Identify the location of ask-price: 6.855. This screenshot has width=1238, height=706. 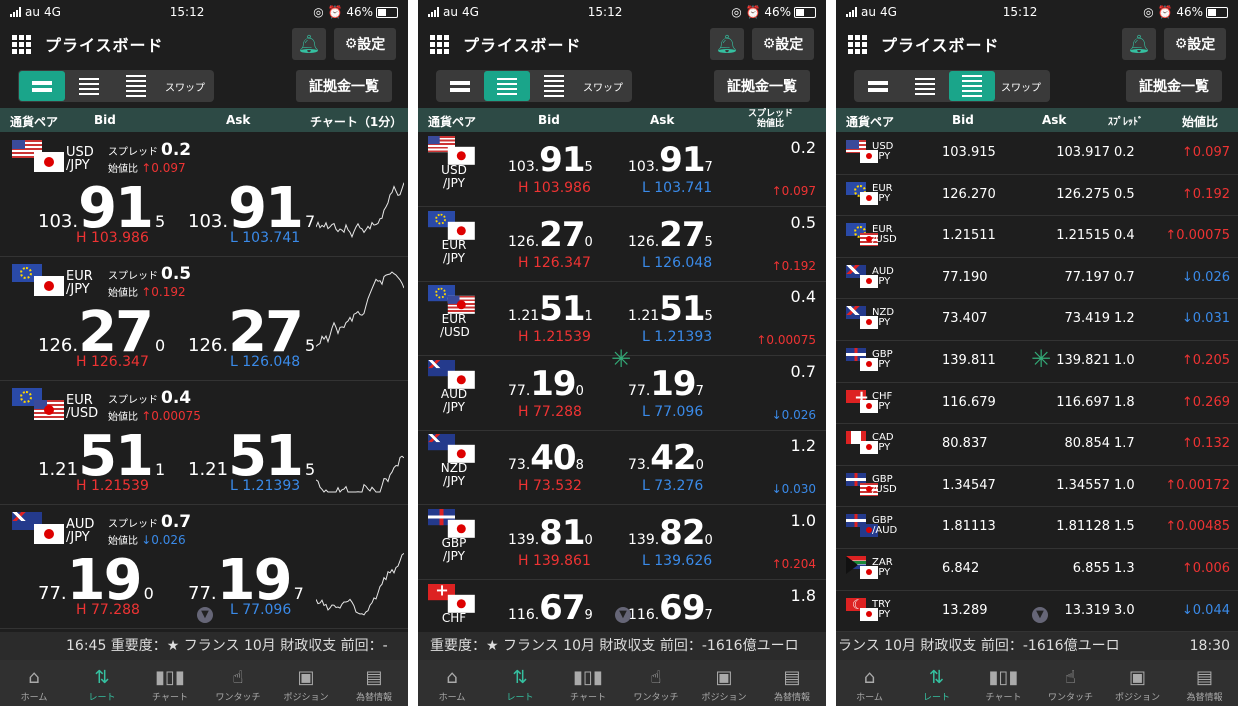
(1091, 568).